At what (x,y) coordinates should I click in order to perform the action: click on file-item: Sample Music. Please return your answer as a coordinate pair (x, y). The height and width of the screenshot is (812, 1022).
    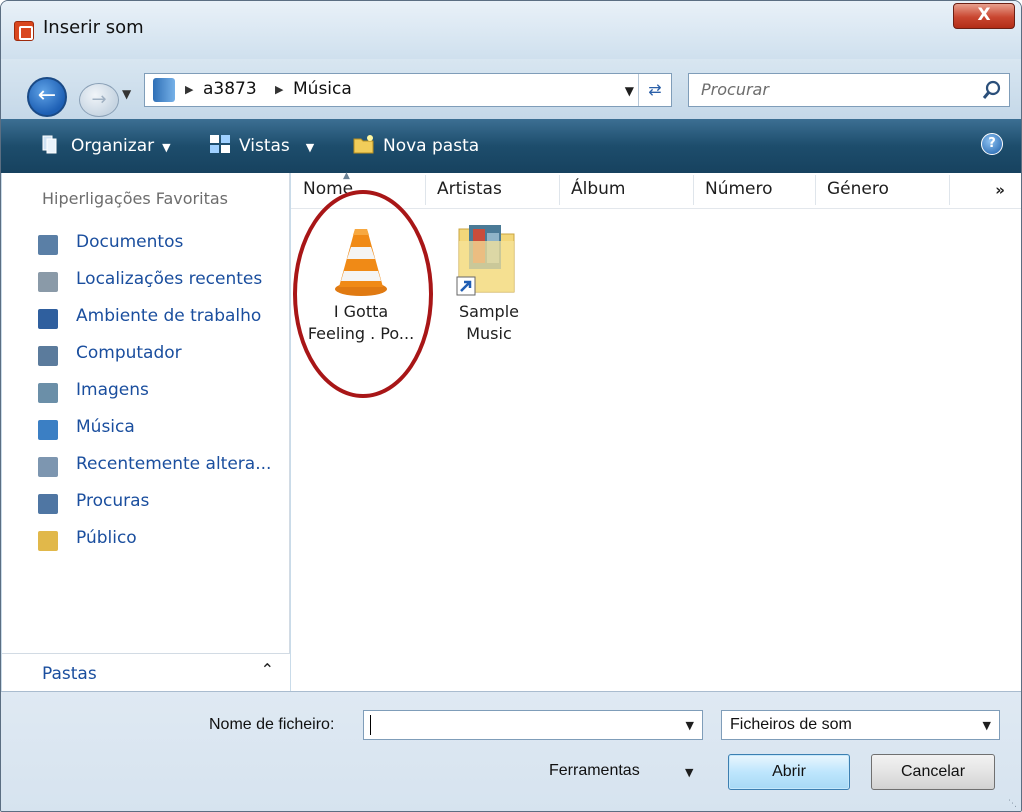
    Looking at the image, I should click on (489, 287).